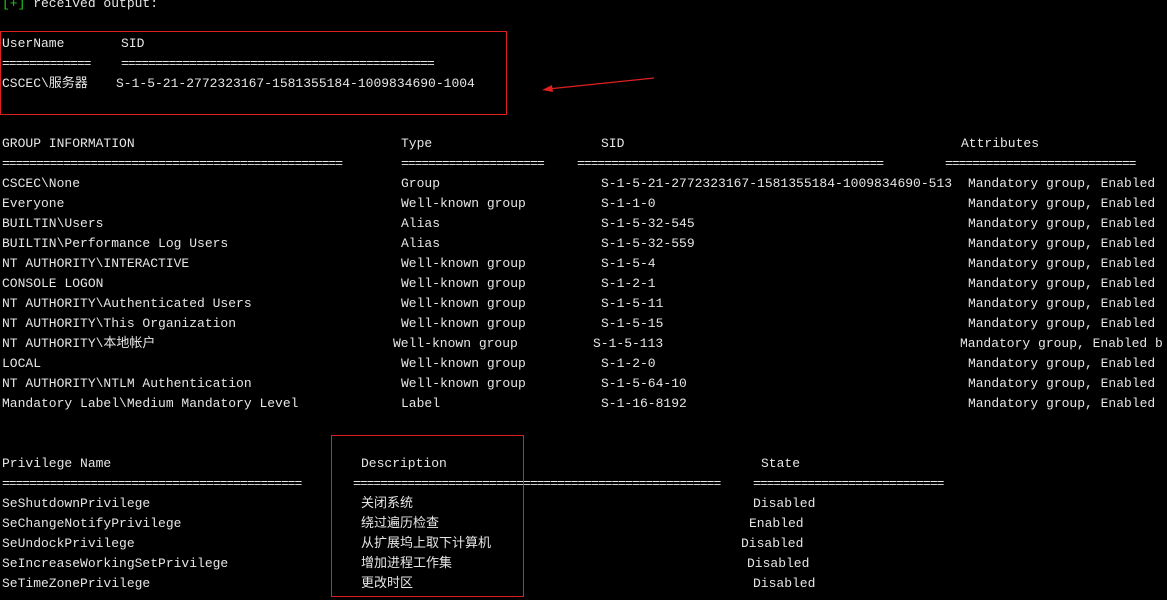  I want to click on group-row-name: NT AUTHORITY\INTERACTIVE, so click(96, 263).